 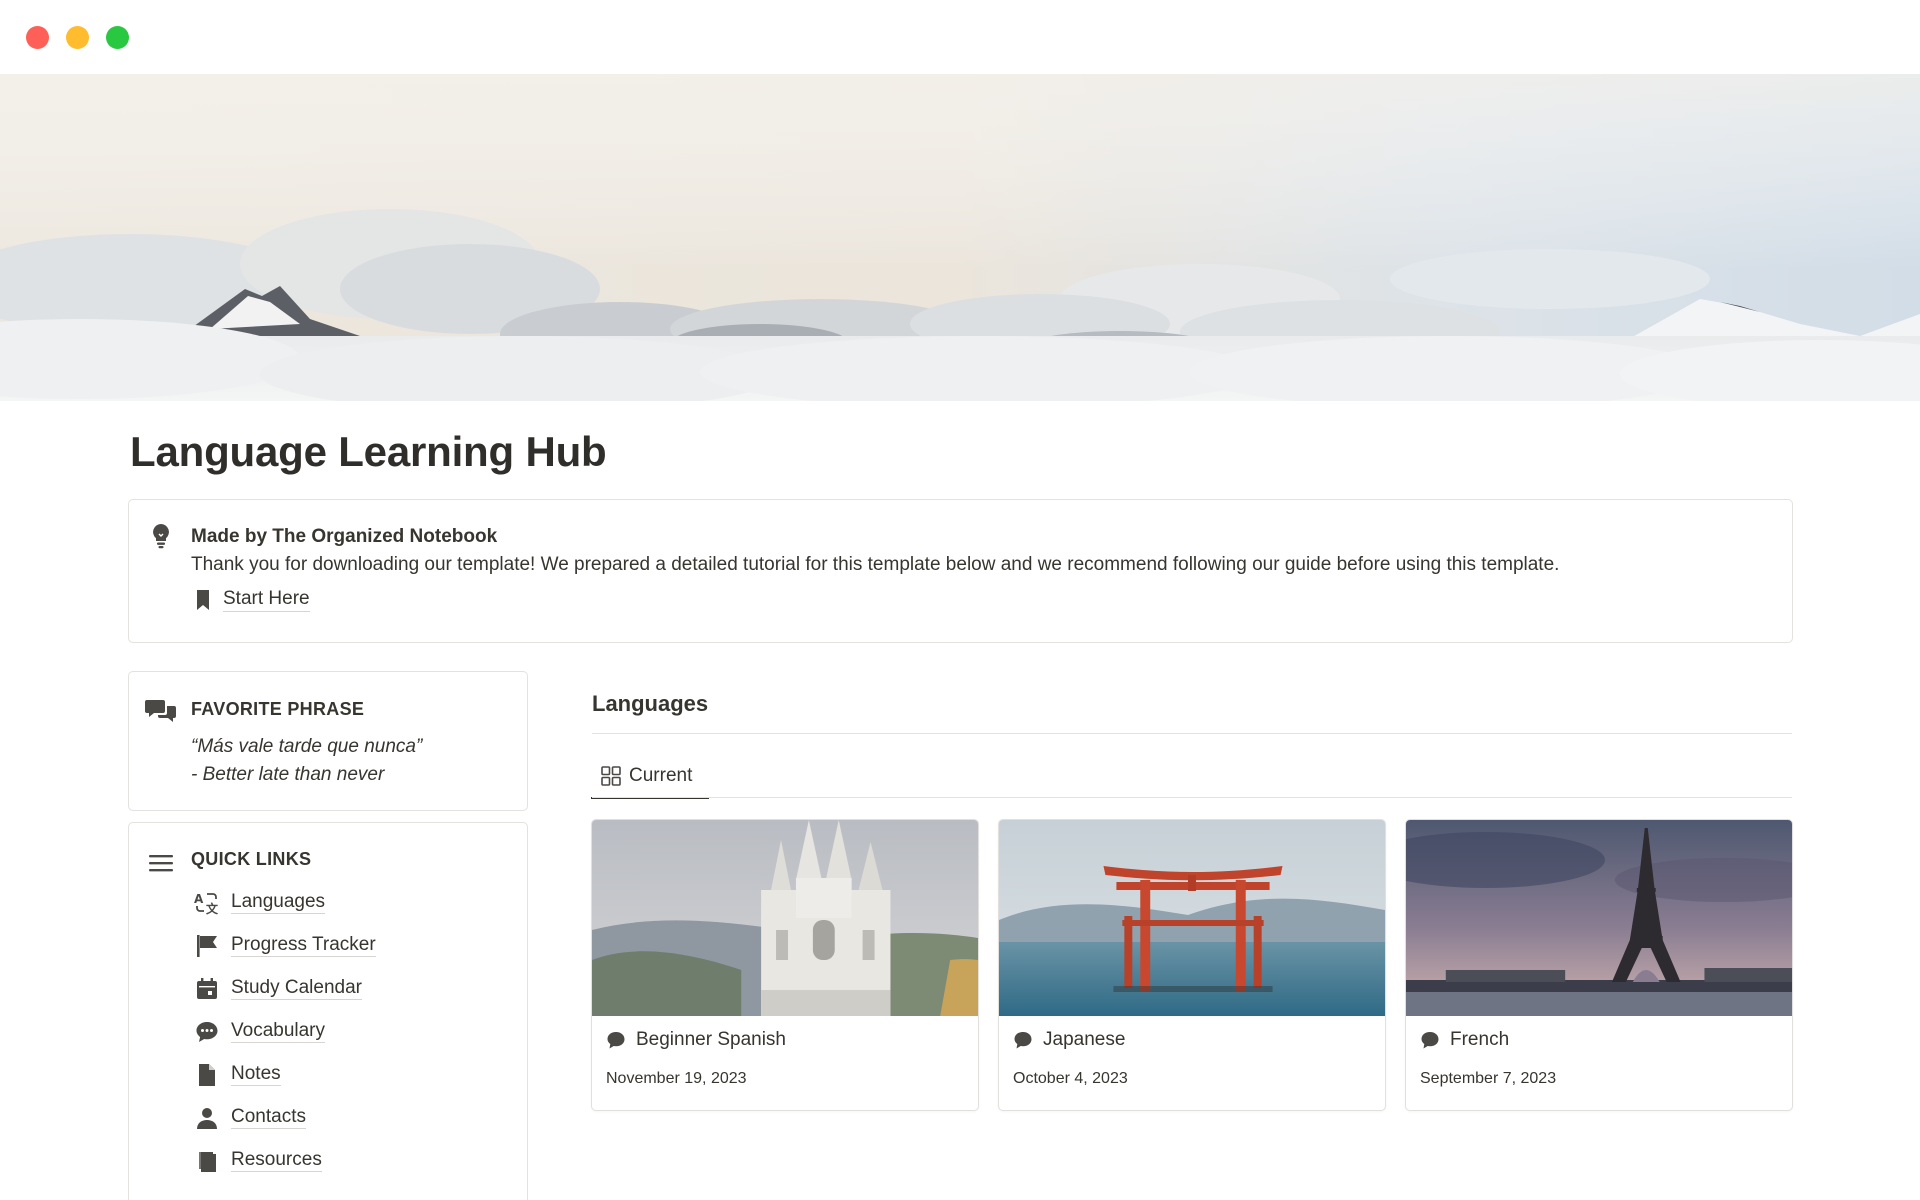 I want to click on flag-icon, so click(x=207, y=946).